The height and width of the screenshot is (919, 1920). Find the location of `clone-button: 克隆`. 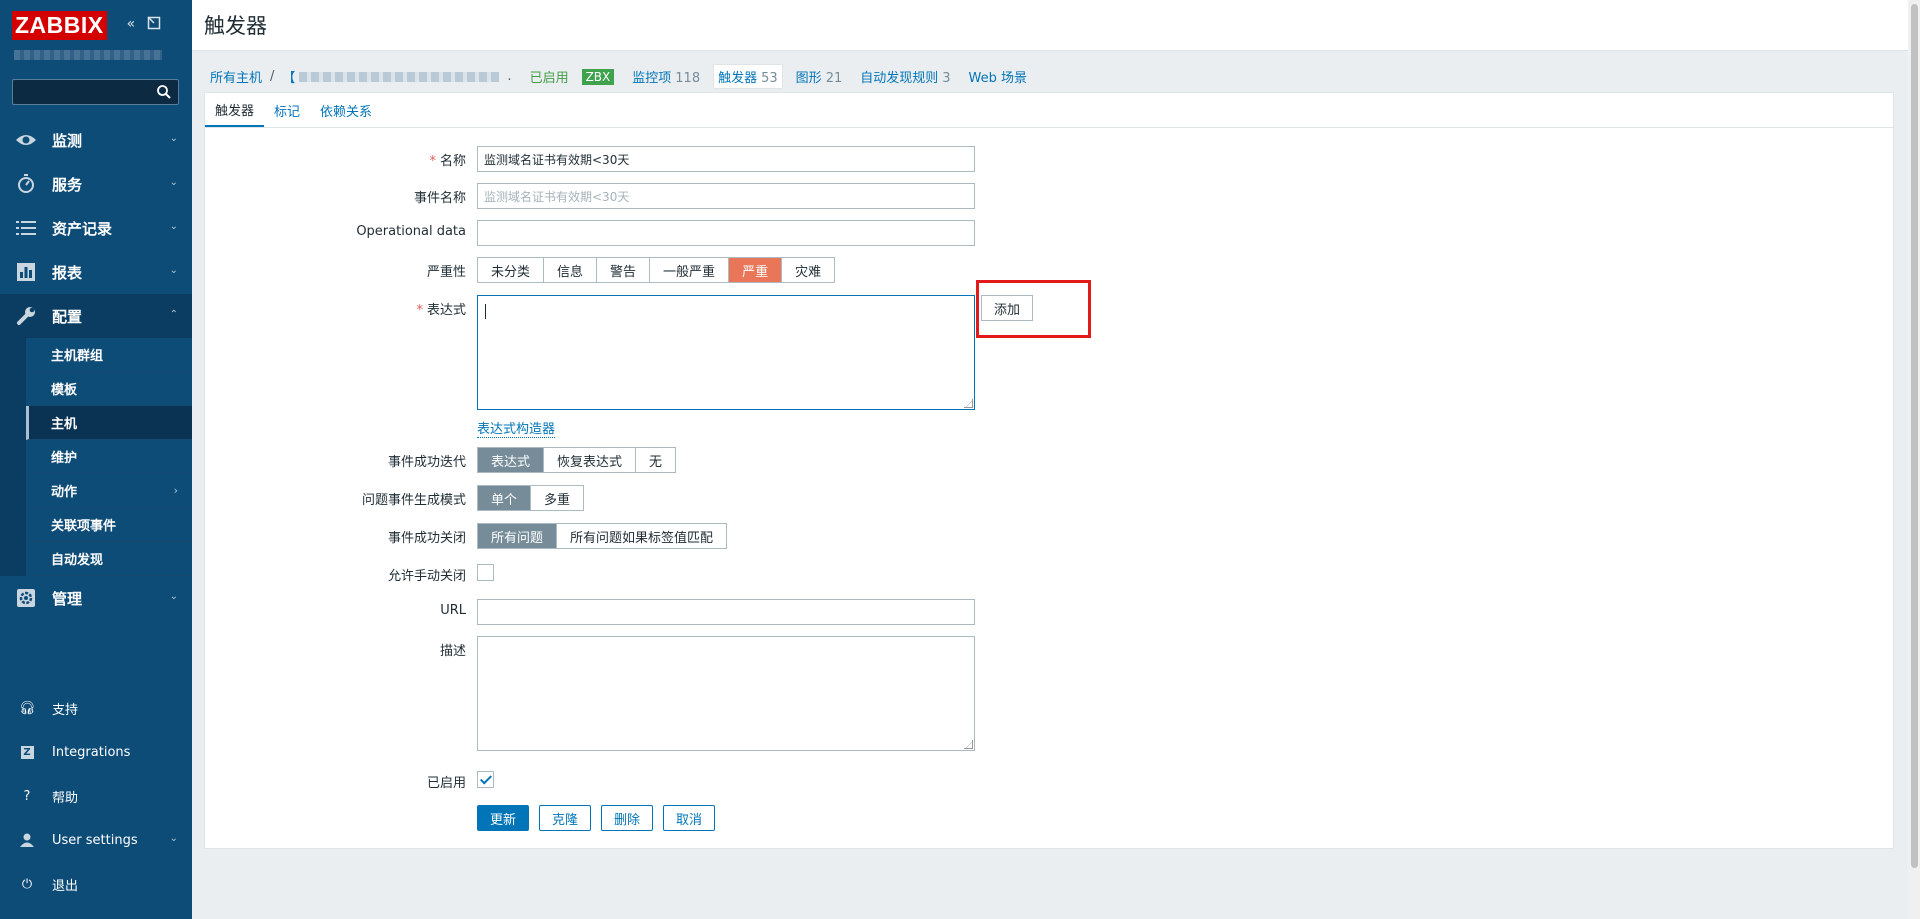

clone-button: 克隆 is located at coordinates (565, 818).